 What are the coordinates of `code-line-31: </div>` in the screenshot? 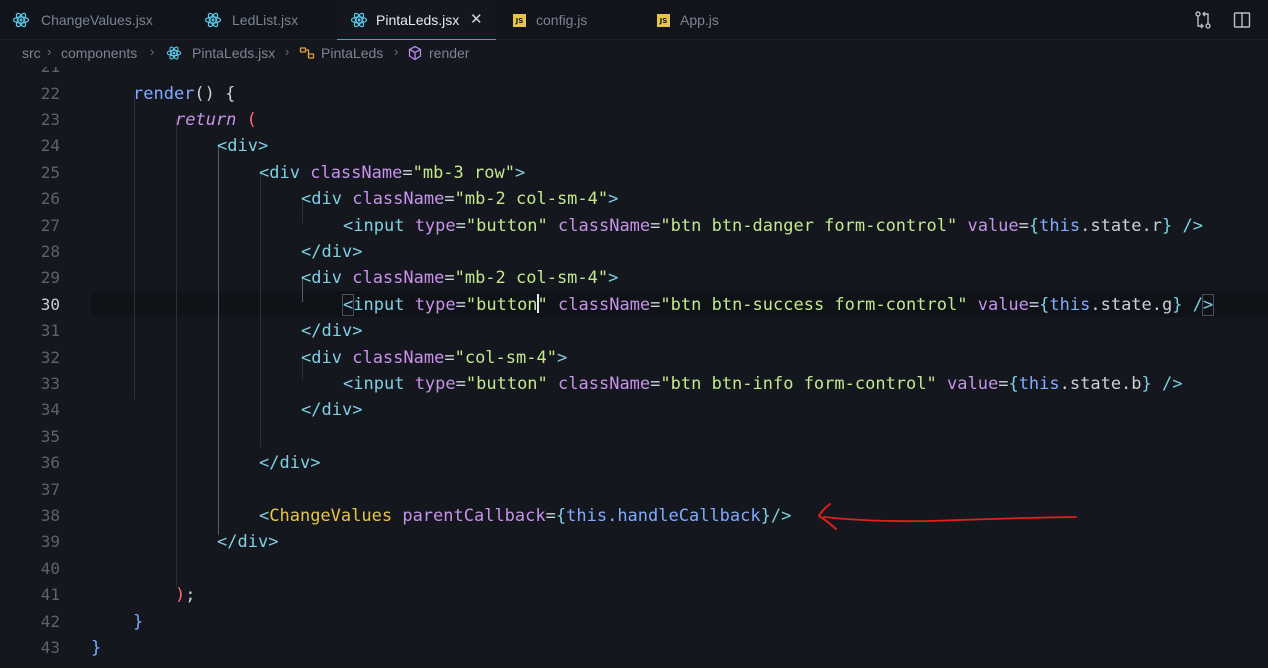 It's located at (331, 331).